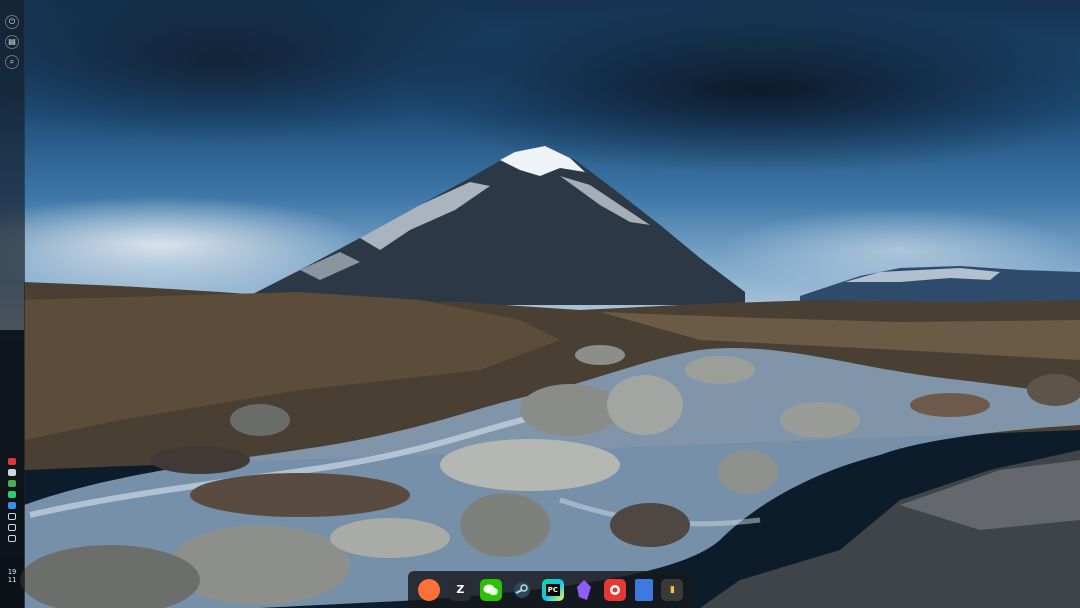 The image size is (1080, 608). I want to click on search-icon: ⌕, so click(12, 62).